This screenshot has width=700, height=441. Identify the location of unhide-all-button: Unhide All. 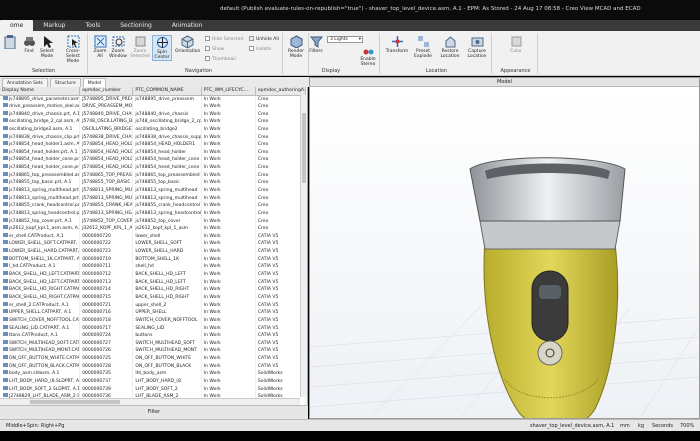
(264, 39).